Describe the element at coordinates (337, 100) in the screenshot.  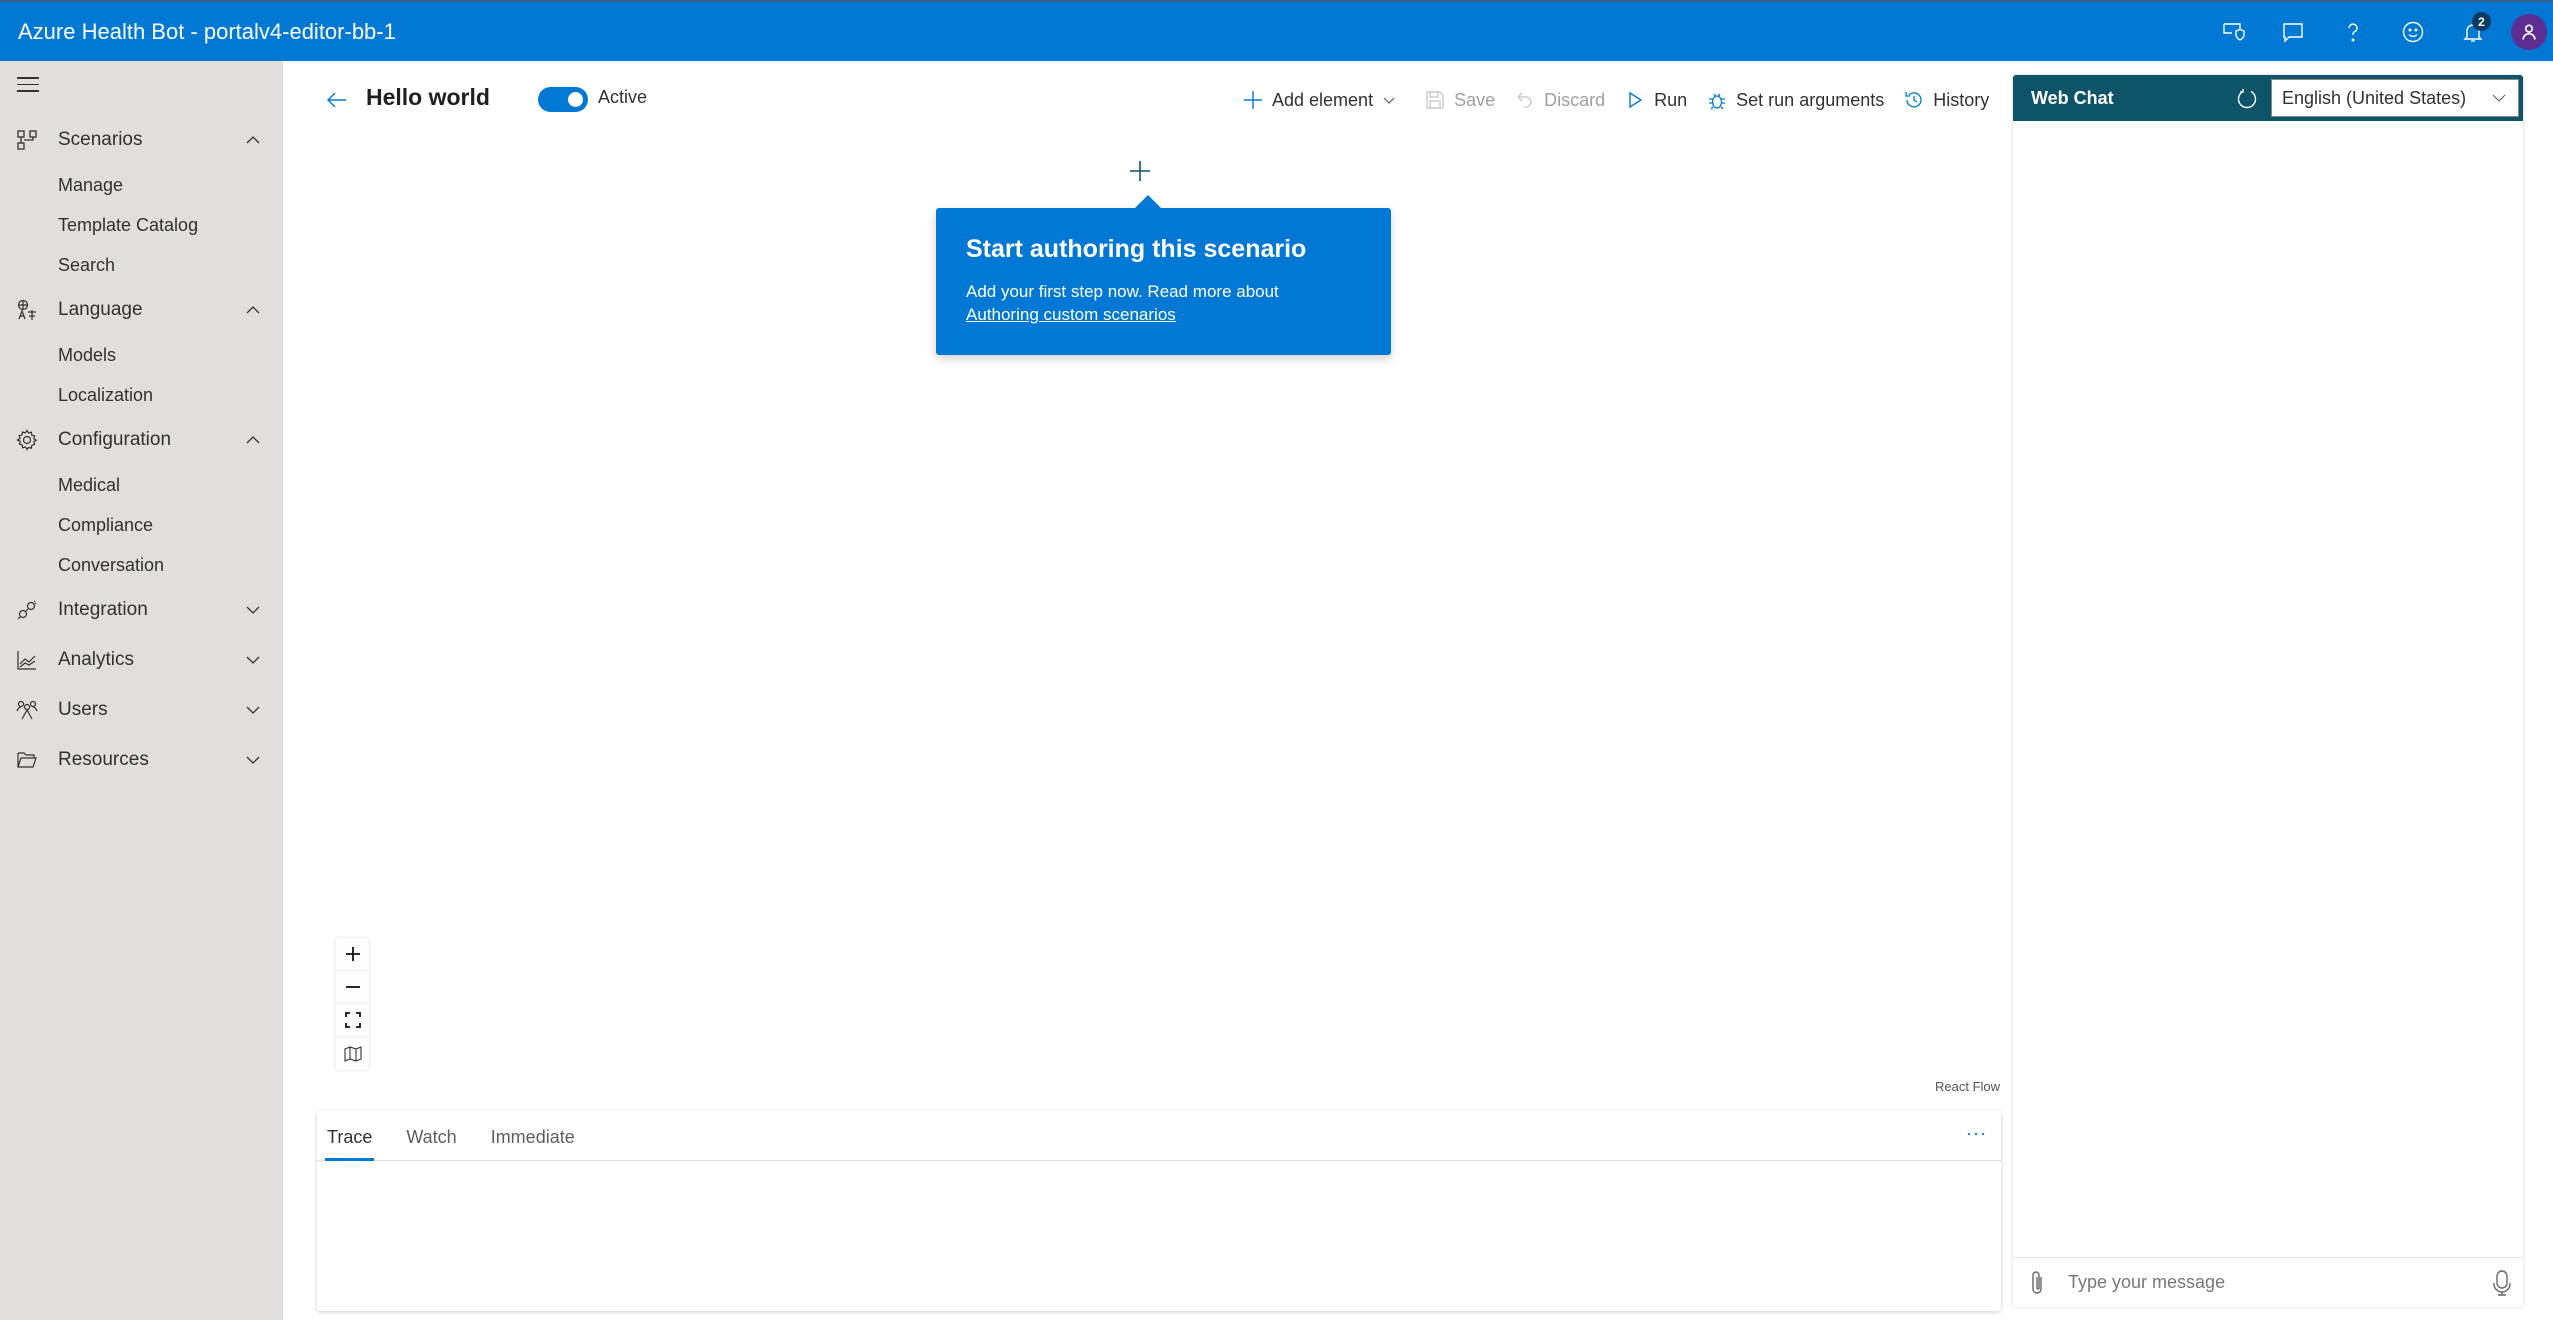
I see `back-arrow-icon` at that location.